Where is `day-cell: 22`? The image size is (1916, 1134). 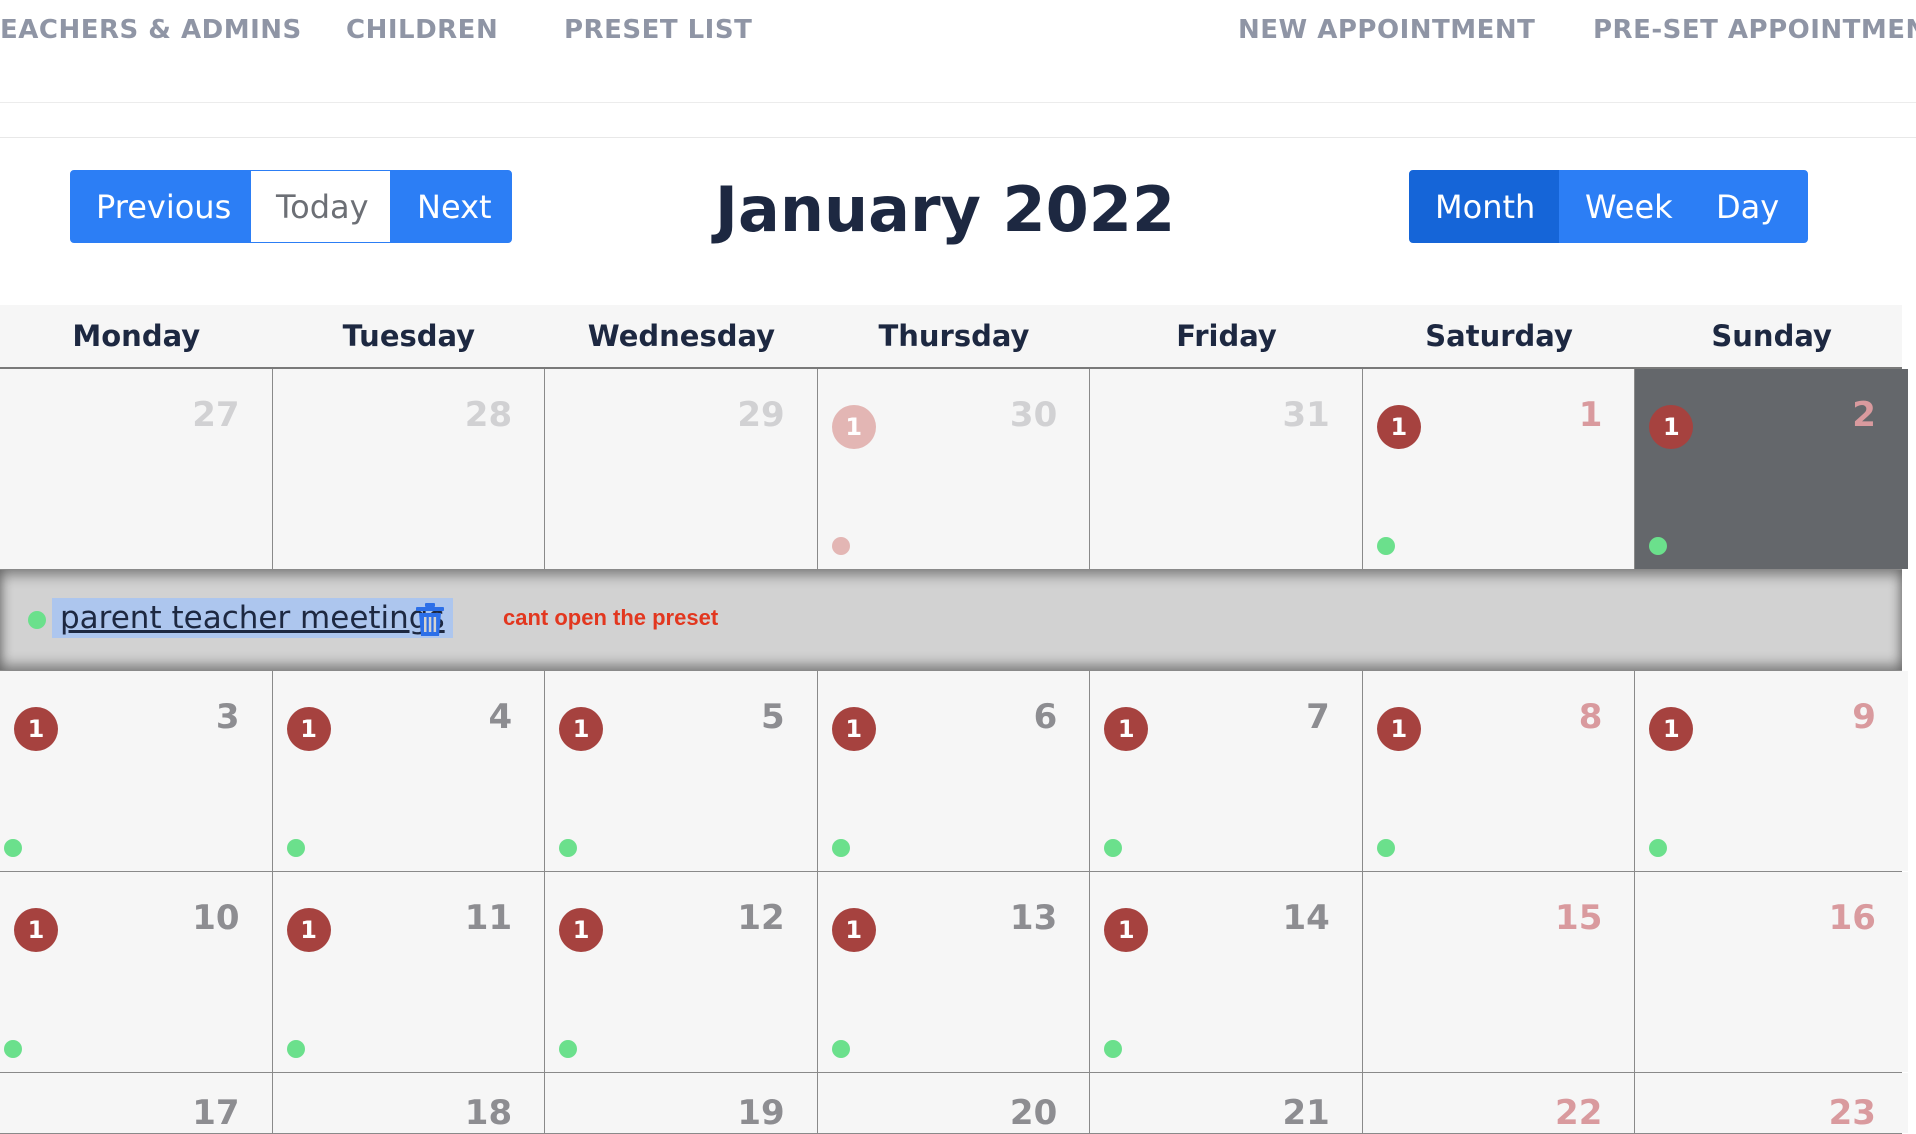
day-cell: 22 is located at coordinates (1499, 1103).